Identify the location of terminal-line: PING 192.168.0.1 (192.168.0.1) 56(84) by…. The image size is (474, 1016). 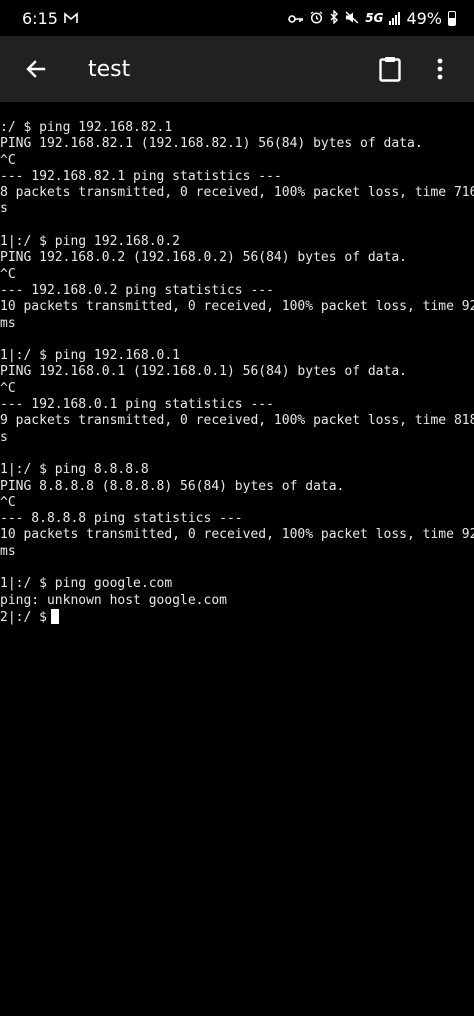
(203, 372).